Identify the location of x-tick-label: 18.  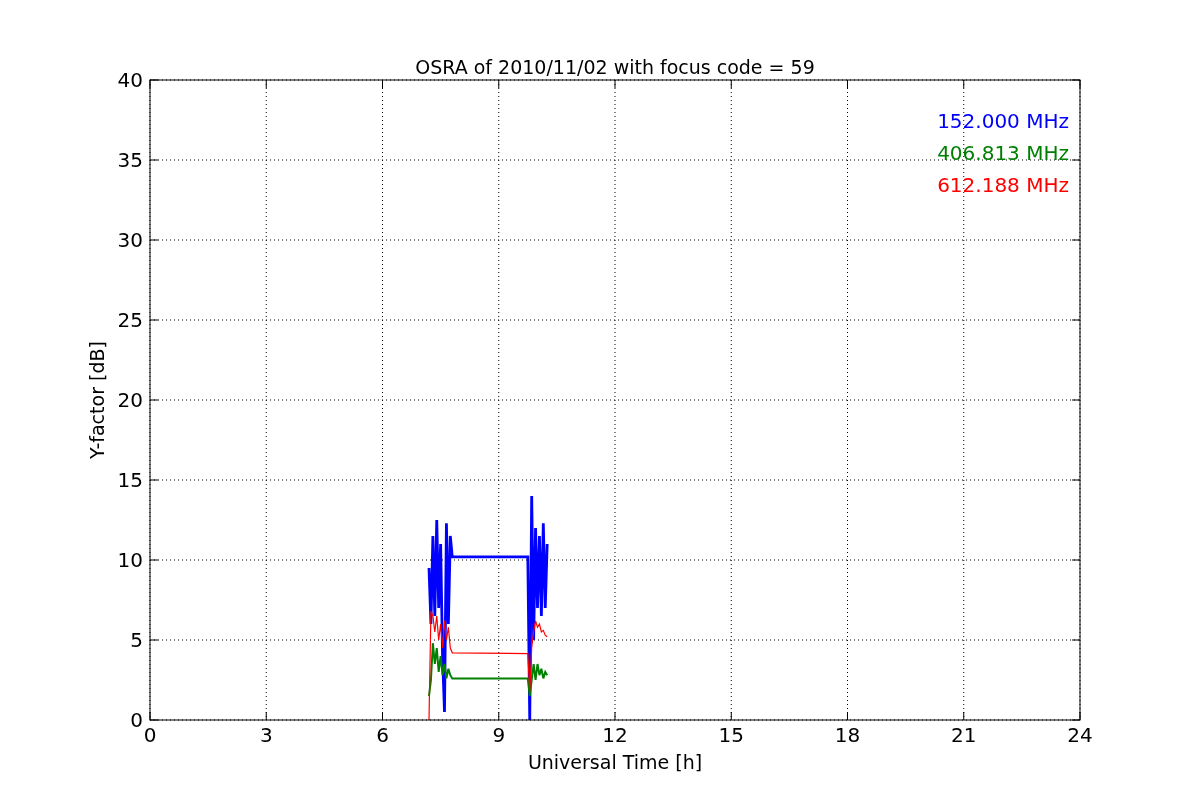
(847, 735).